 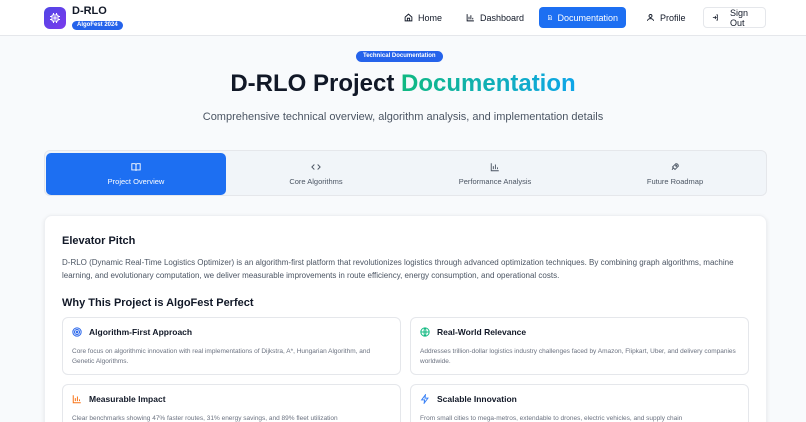 I want to click on elevator-pitch-heading: Elevator Pitch, so click(x=99, y=241).